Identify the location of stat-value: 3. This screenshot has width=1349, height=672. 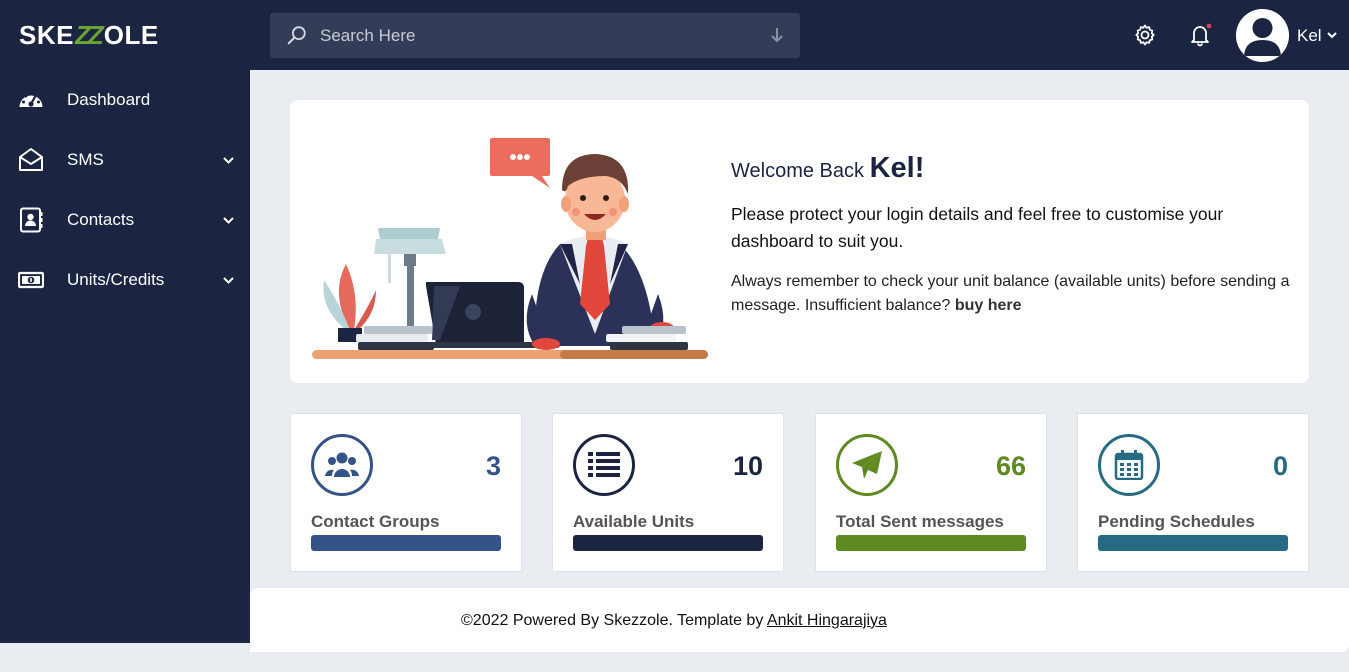
(493, 466).